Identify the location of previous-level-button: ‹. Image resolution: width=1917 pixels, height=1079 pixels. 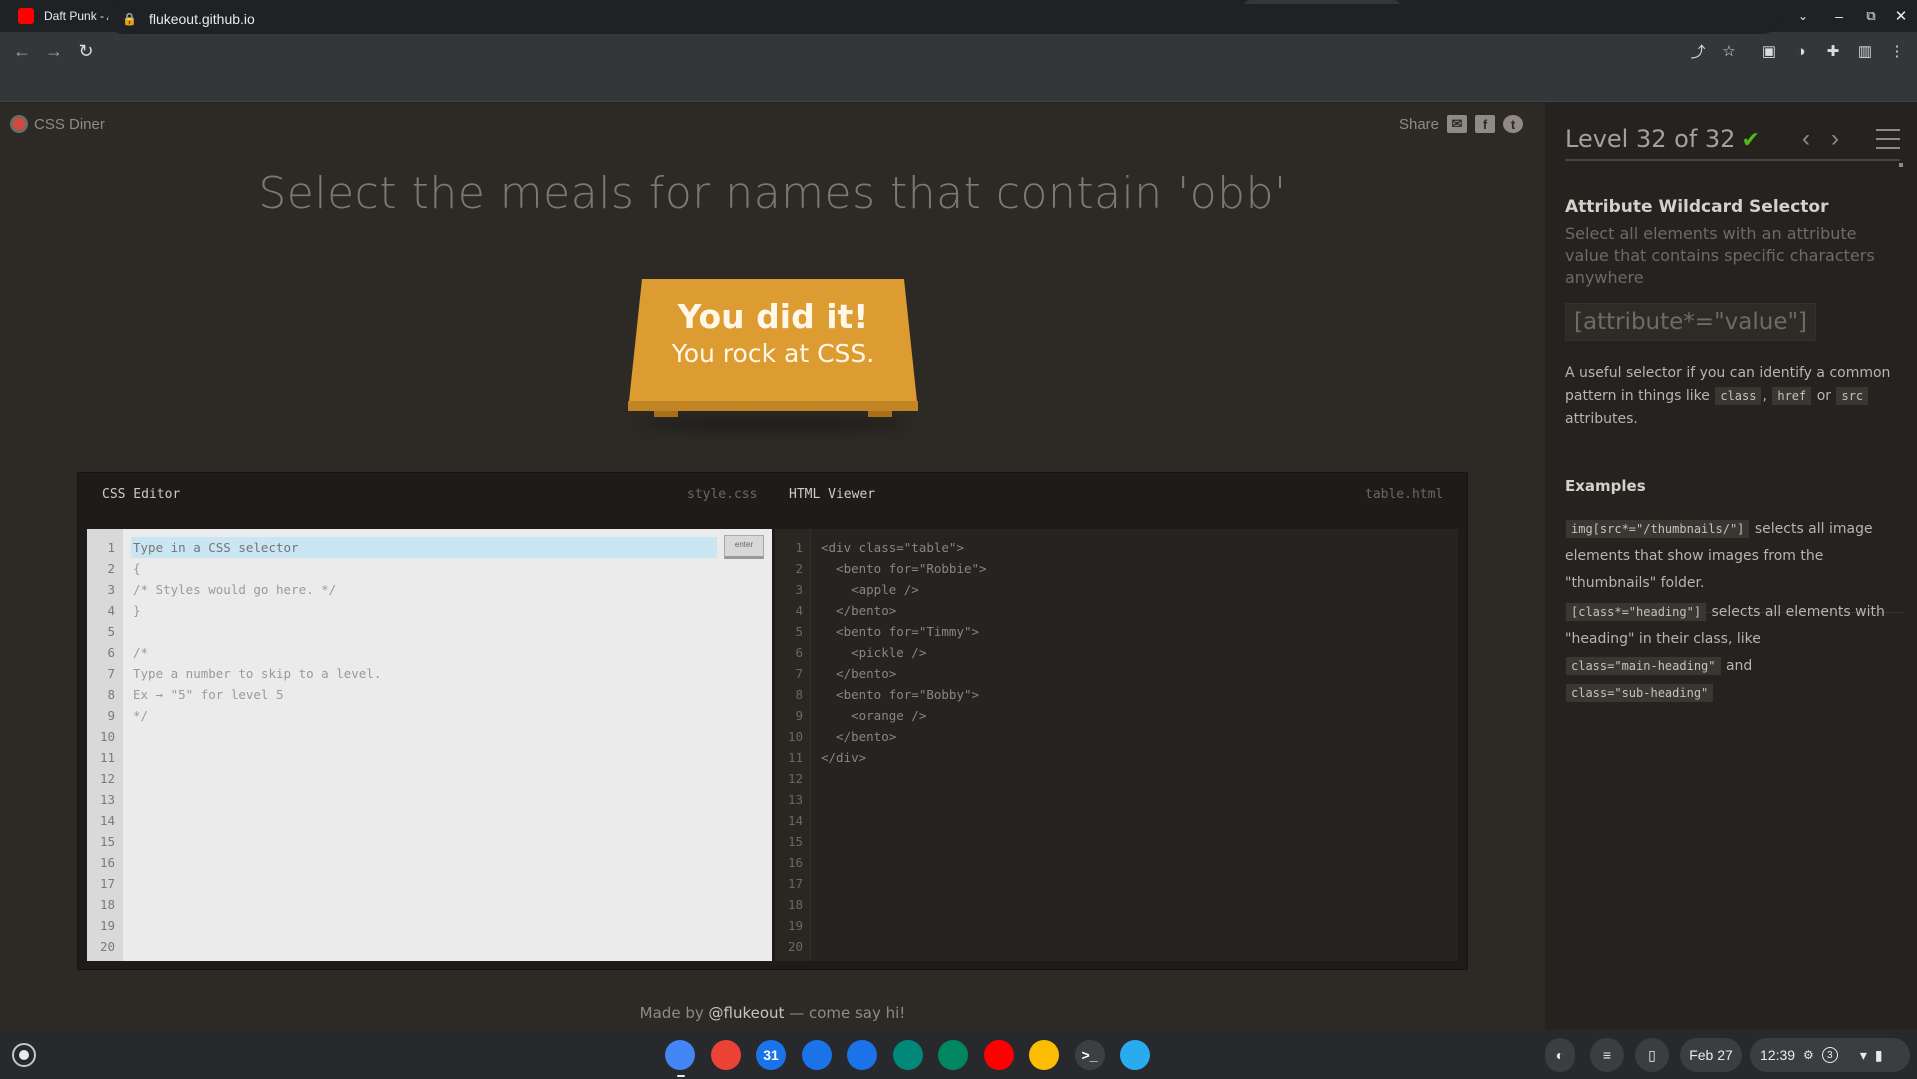
(1806, 139).